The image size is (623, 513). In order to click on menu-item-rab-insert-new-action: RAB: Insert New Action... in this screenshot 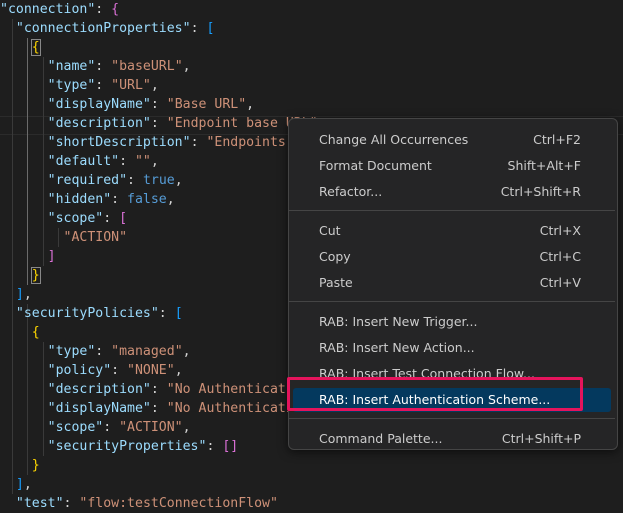, I will do `click(452, 348)`.